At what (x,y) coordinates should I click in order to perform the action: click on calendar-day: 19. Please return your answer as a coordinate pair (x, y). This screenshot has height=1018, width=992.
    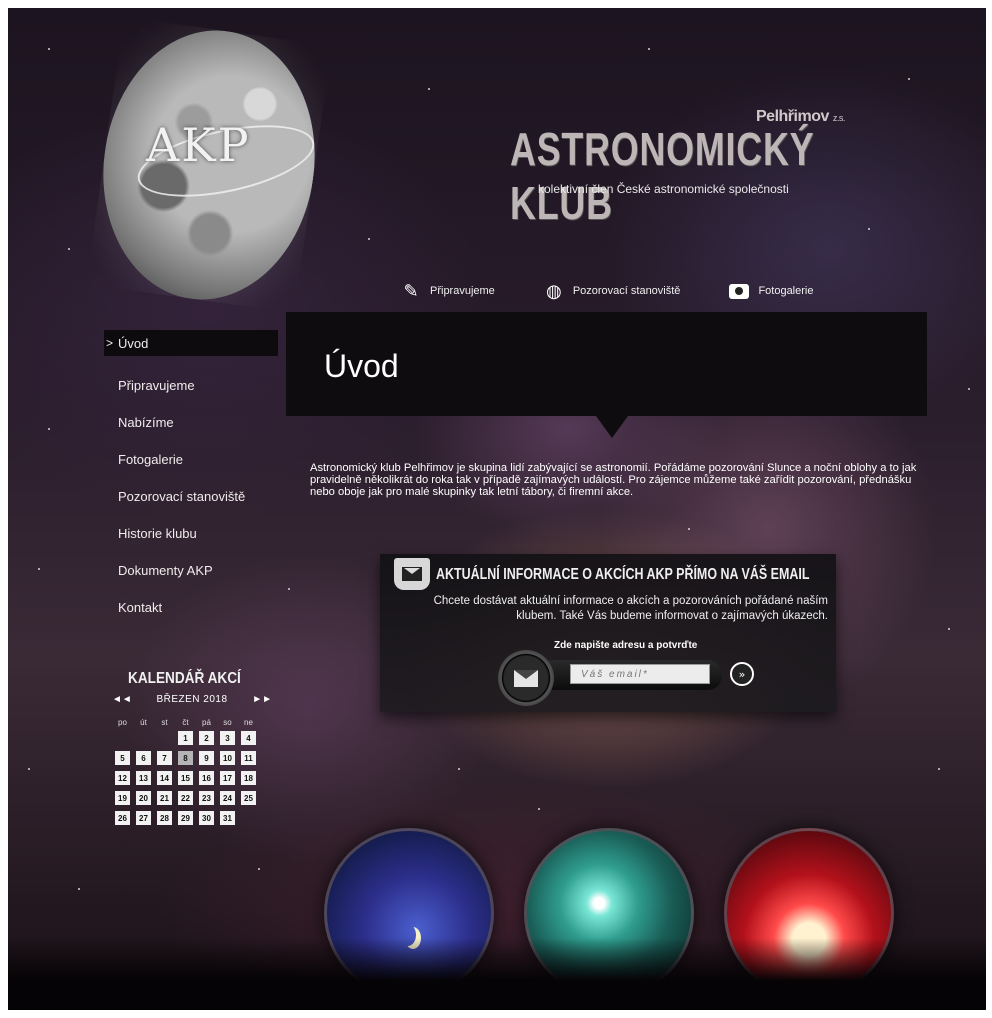
    Looking at the image, I should click on (122, 798).